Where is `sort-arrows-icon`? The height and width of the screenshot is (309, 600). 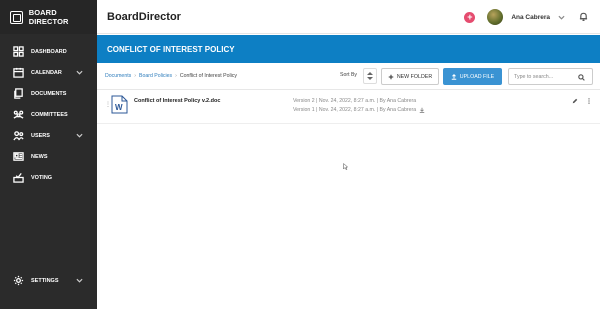
sort-arrows-icon is located at coordinates (370, 76).